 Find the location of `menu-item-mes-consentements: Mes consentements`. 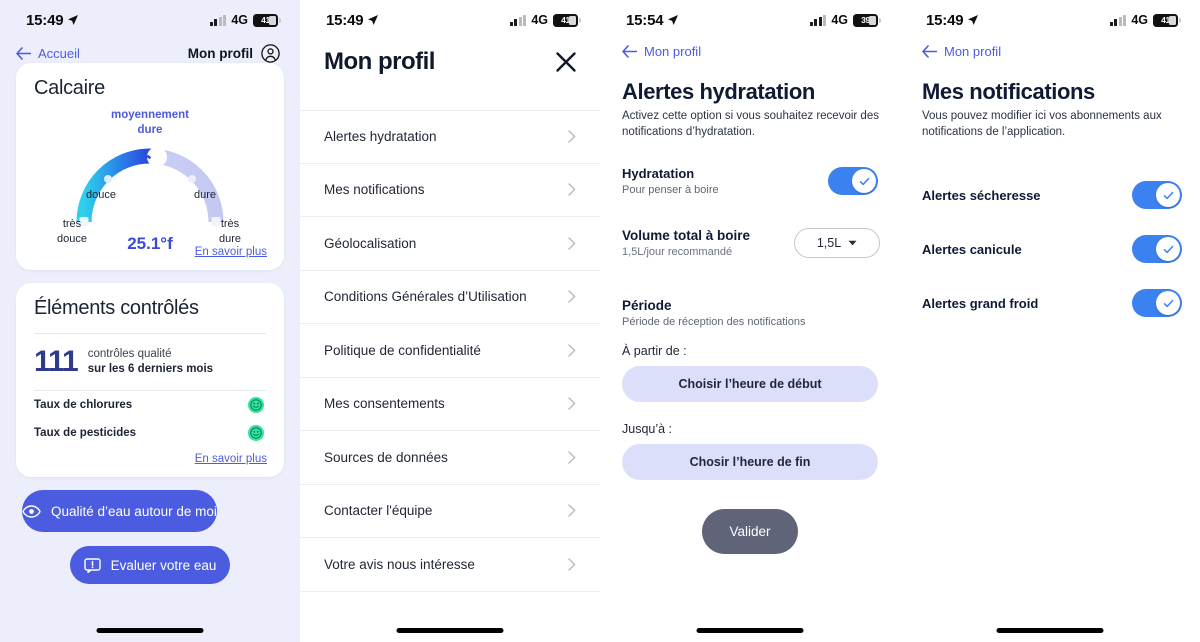

menu-item-mes-consentements: Mes consentements is located at coordinates (450, 404).